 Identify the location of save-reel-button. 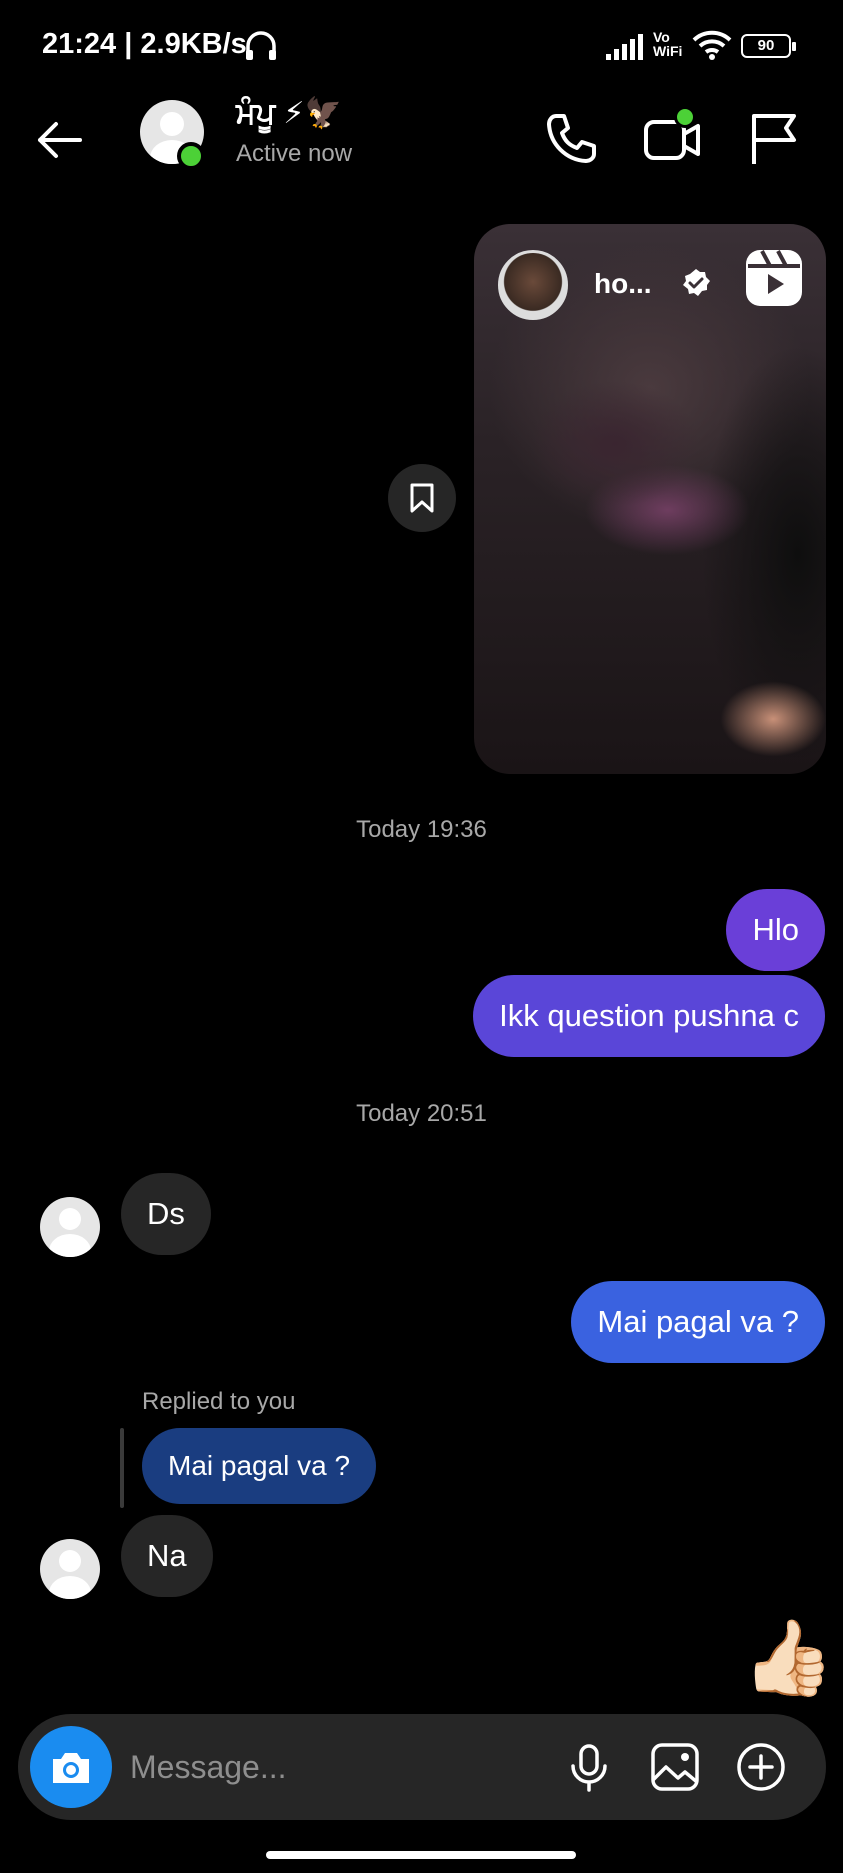
(422, 498).